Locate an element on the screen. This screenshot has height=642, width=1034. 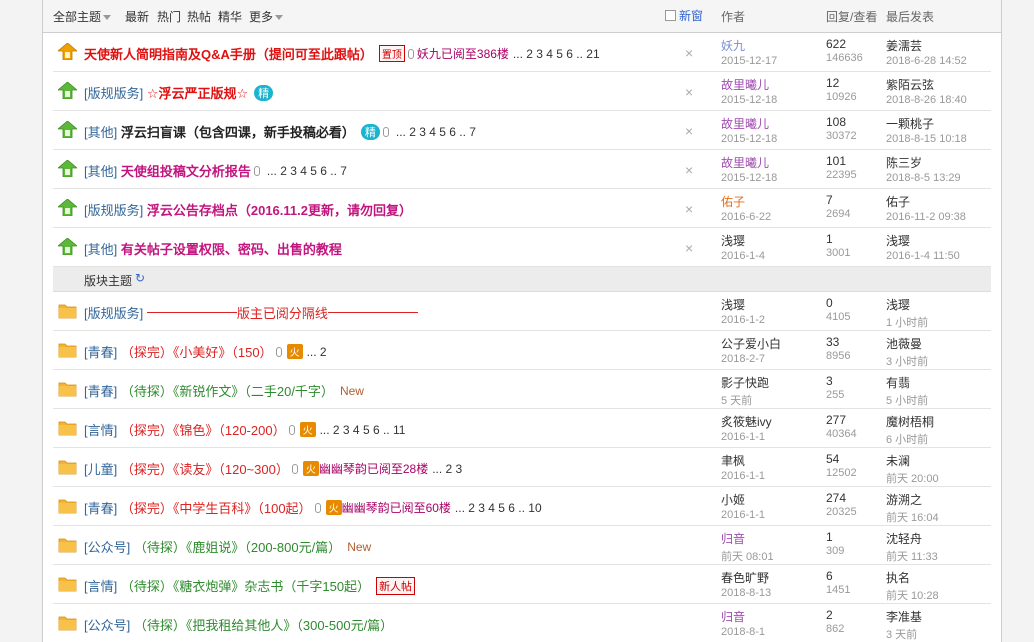
last-post-time-link: 前天 16:04 is located at coordinates (912, 517).